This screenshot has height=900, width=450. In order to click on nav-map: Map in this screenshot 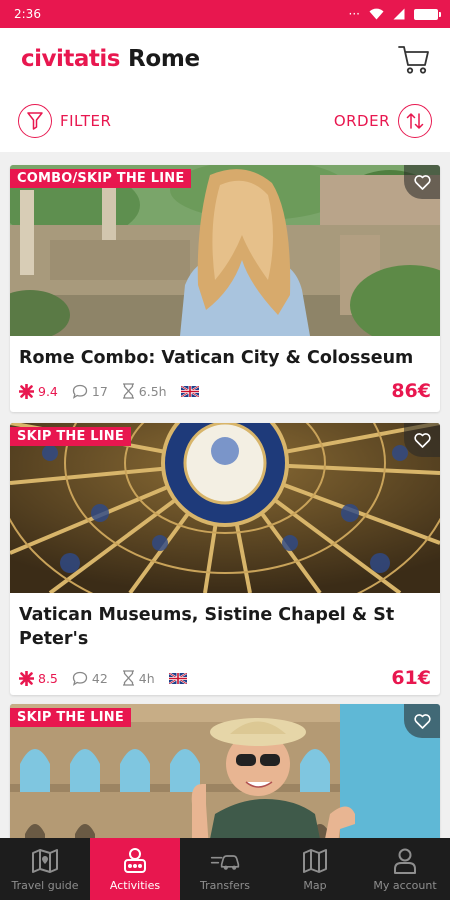, I will do `click(315, 869)`.